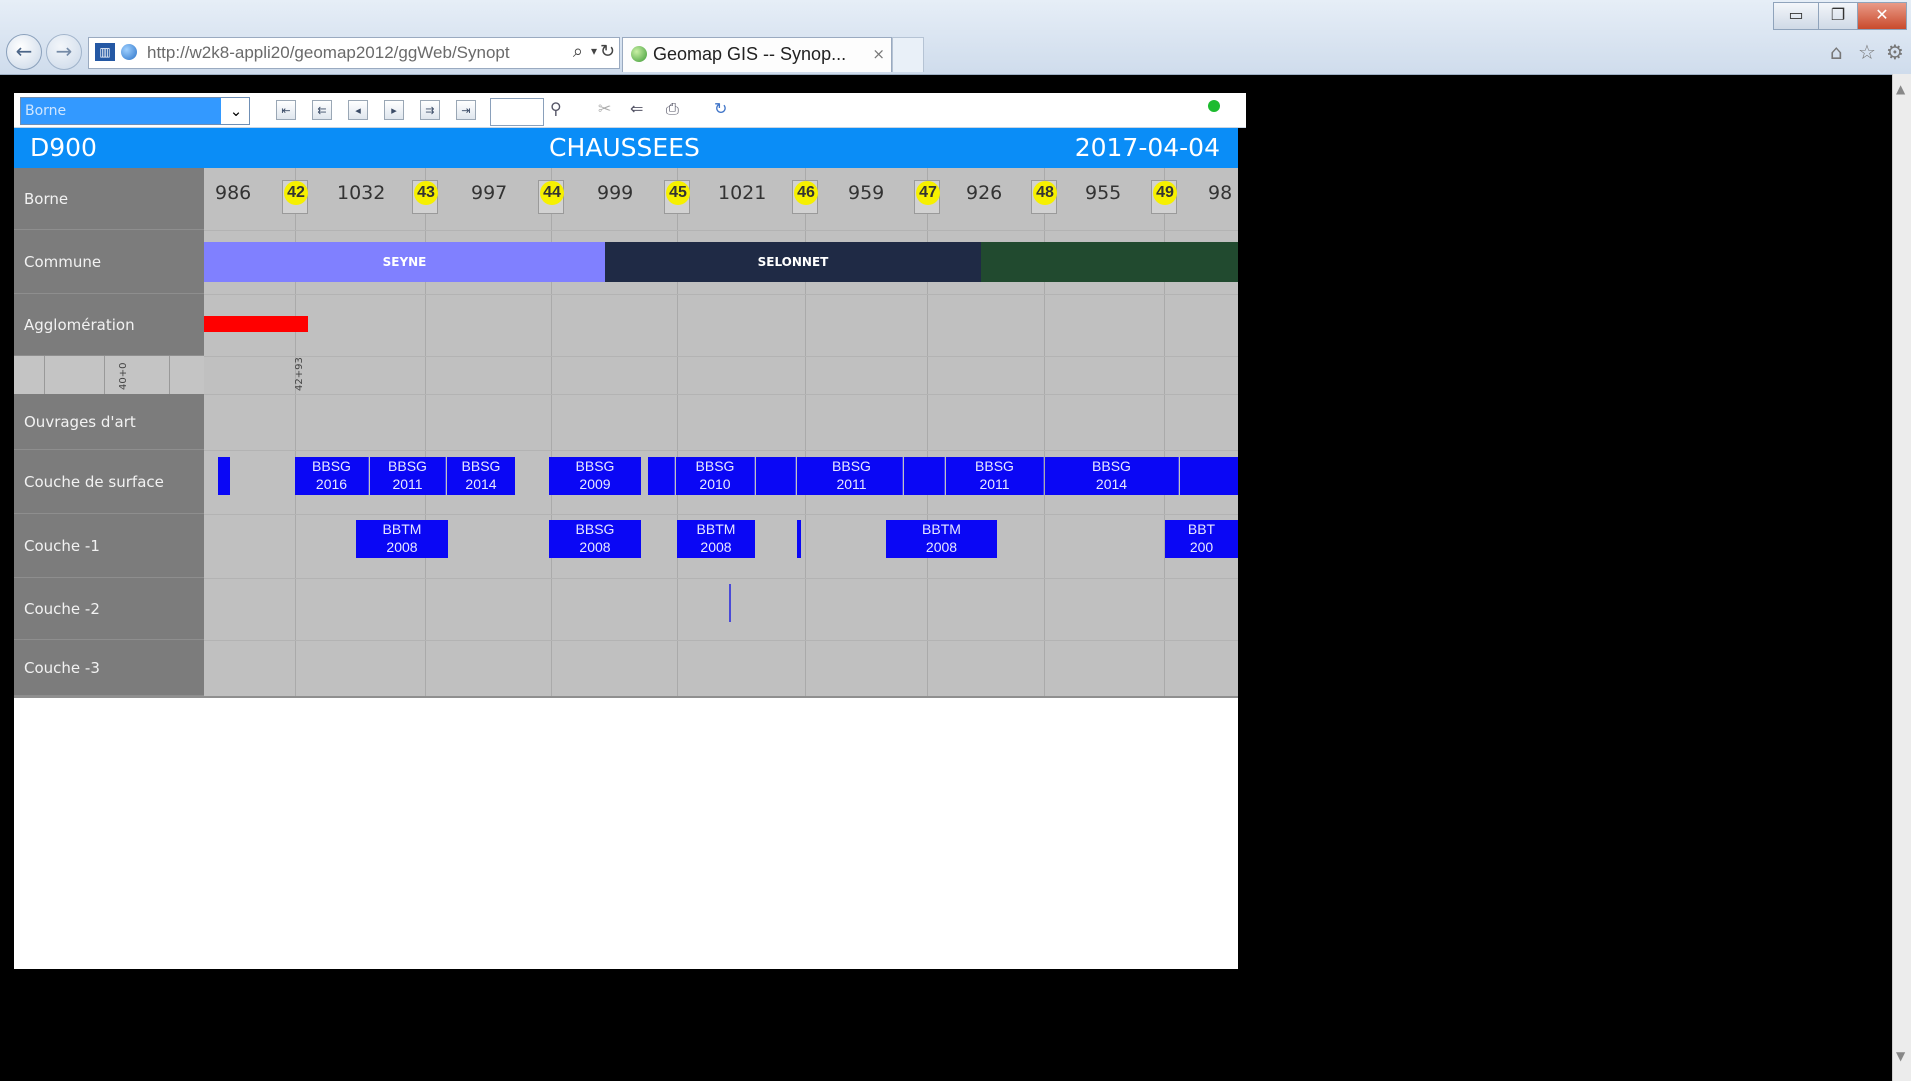  What do you see at coordinates (489, 193) in the screenshot?
I see `pr-distance: 997` at bounding box center [489, 193].